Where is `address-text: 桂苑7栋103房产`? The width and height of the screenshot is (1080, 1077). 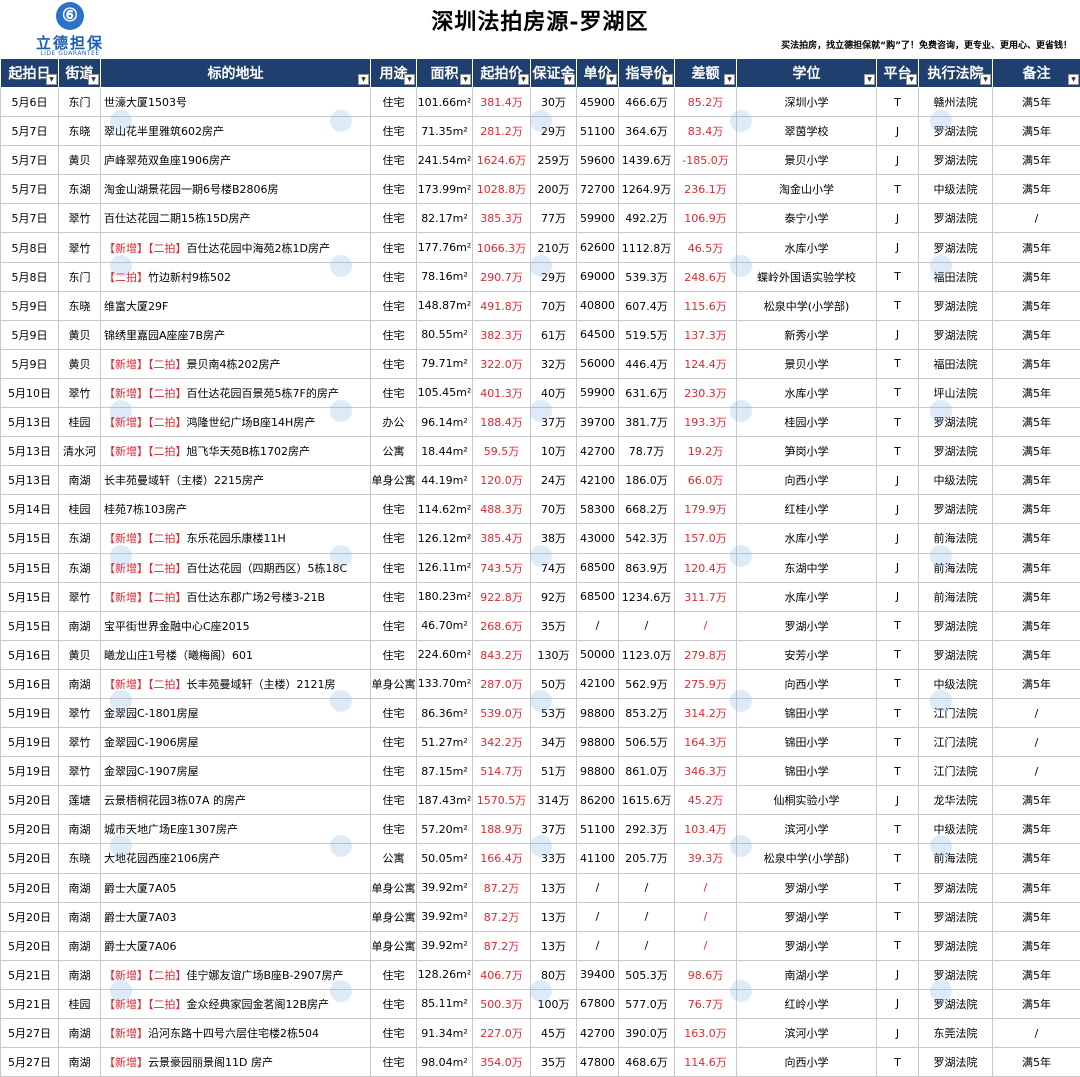 address-text: 桂苑7栋103房产 is located at coordinates (145, 510).